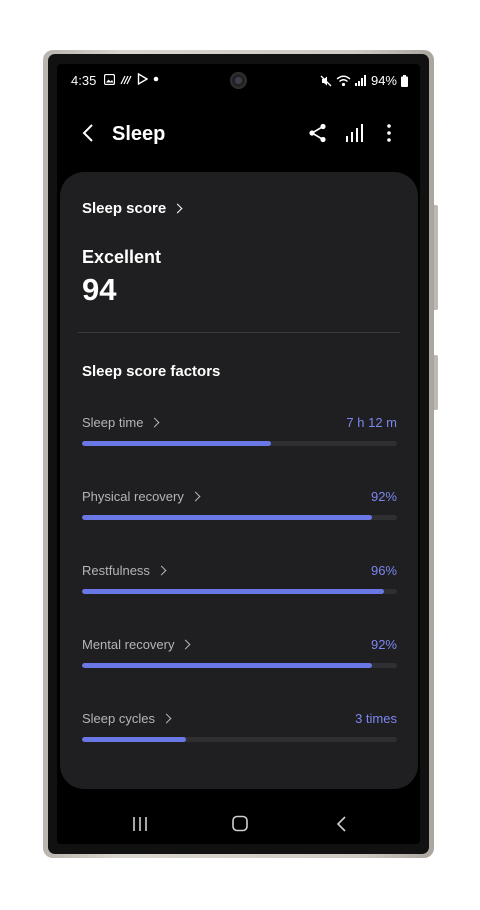 The image size is (480, 910). I want to click on sleep-score-link: Sleep score, so click(132, 208).